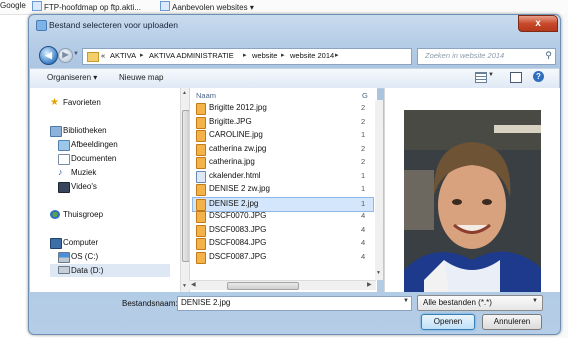 This screenshot has width=568, height=338. I want to click on navigation-scrollbar: ▲ ▼, so click(185, 190).